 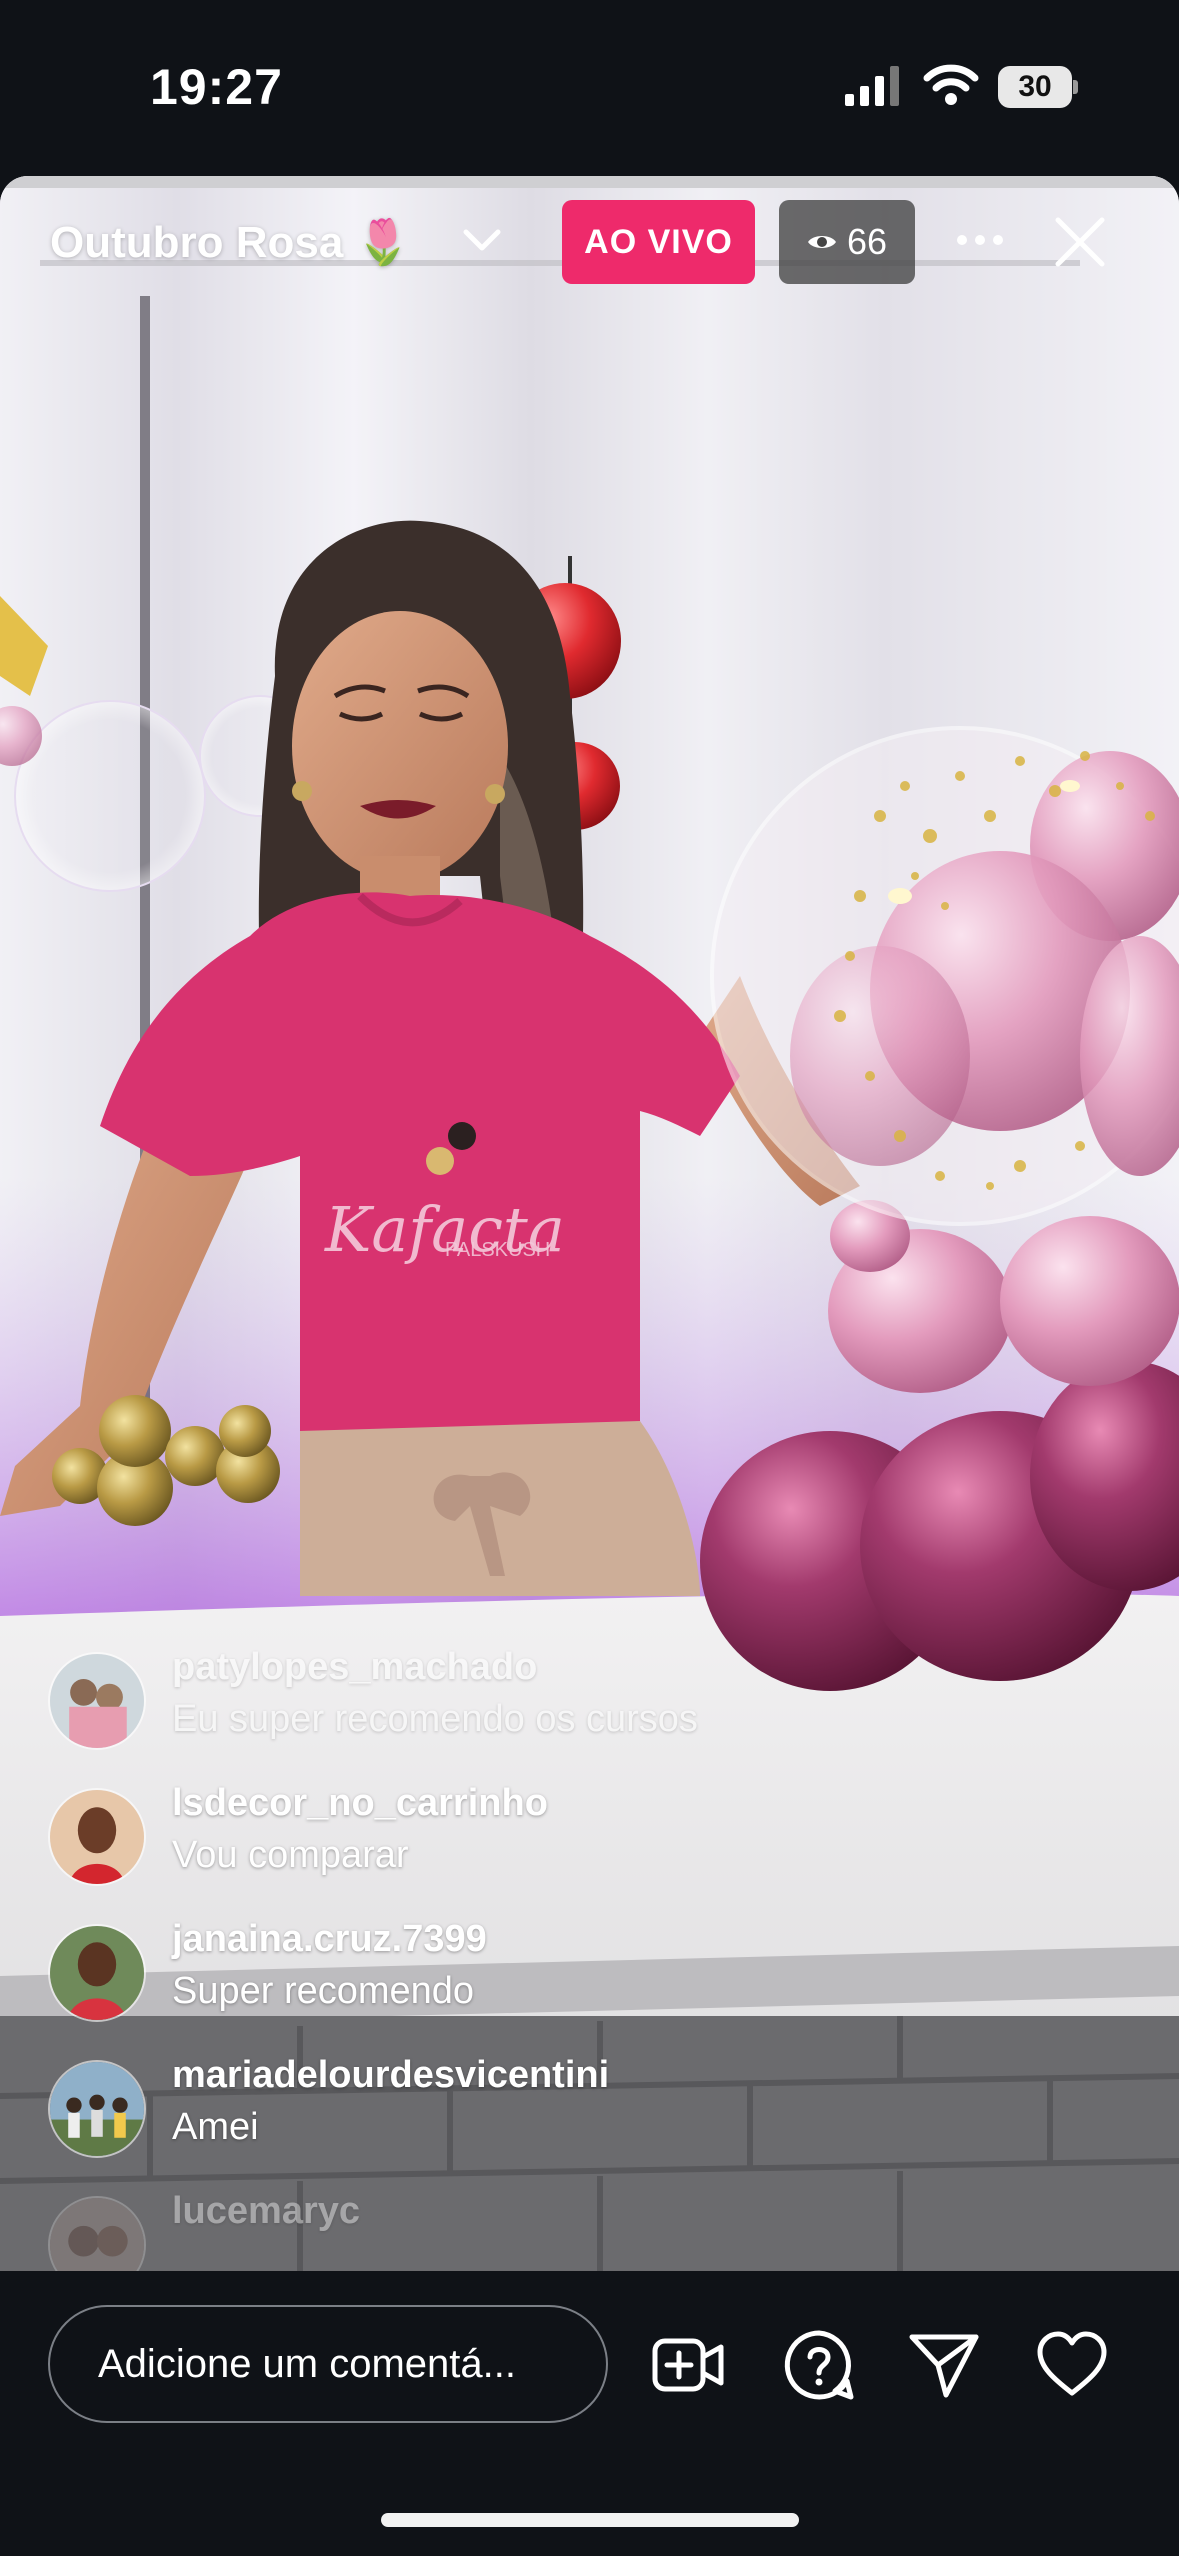 What do you see at coordinates (216, 87) in the screenshot?
I see `status-time: 19:27` at bounding box center [216, 87].